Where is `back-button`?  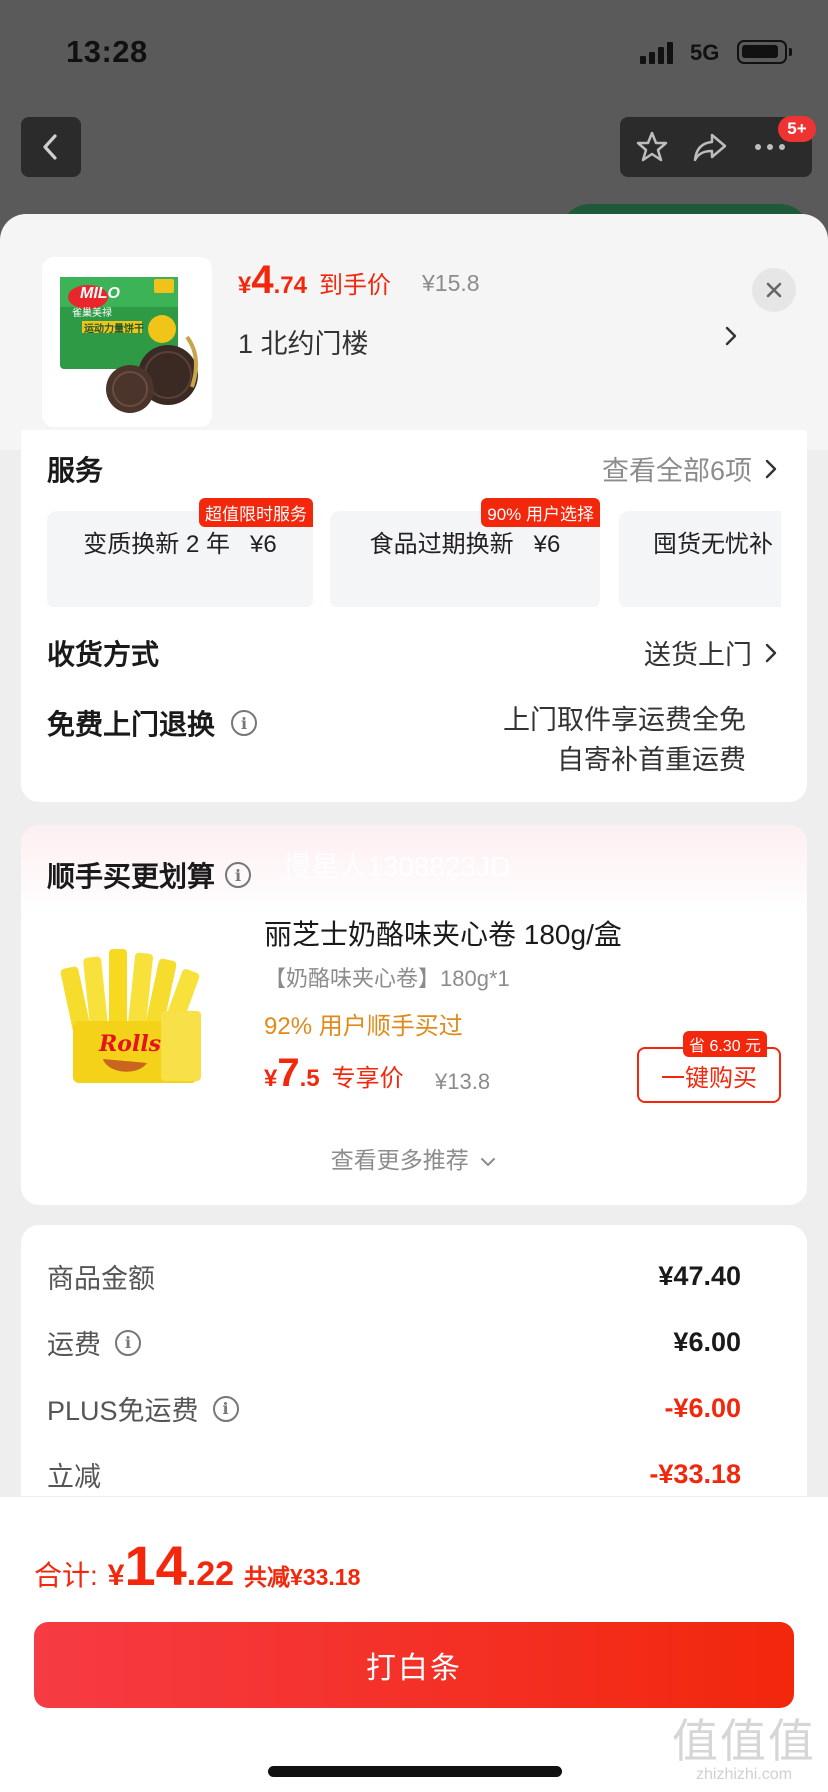
back-button is located at coordinates (51, 147).